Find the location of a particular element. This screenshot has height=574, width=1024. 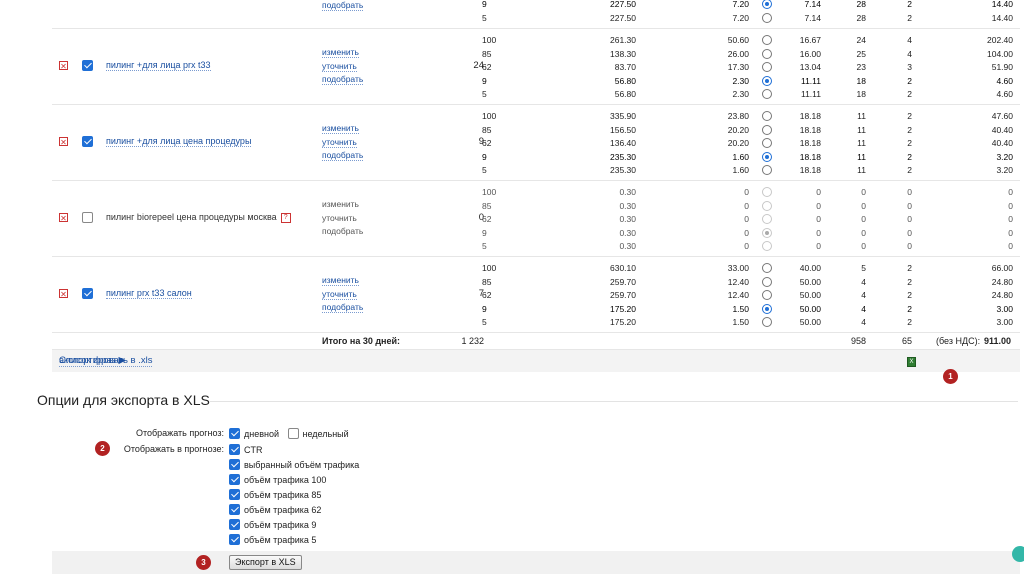

bid-value: 259.70 is located at coordinates (623, 281).